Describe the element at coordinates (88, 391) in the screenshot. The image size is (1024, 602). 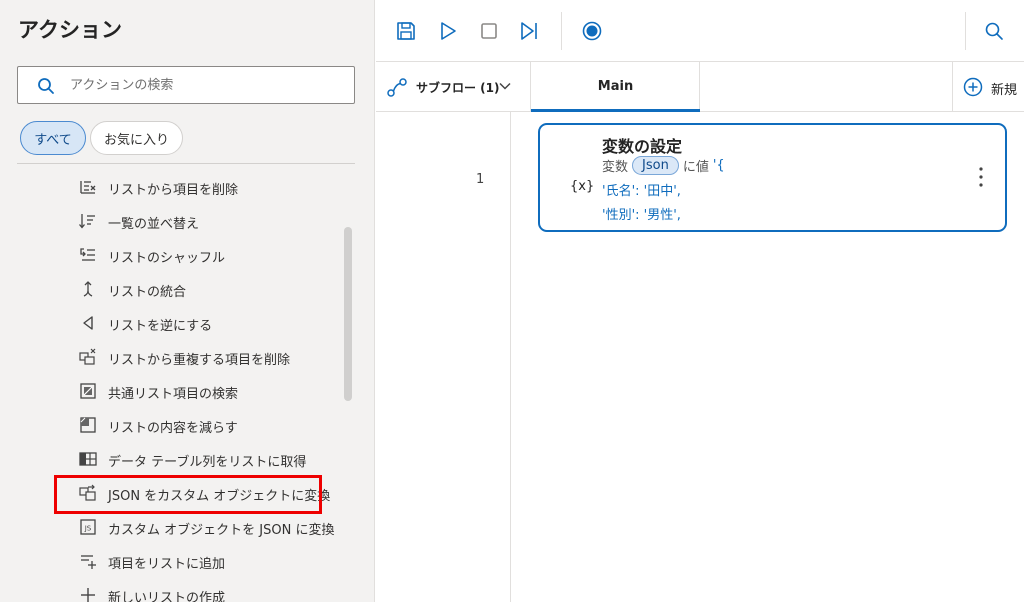
I see `common-items-icon` at that location.